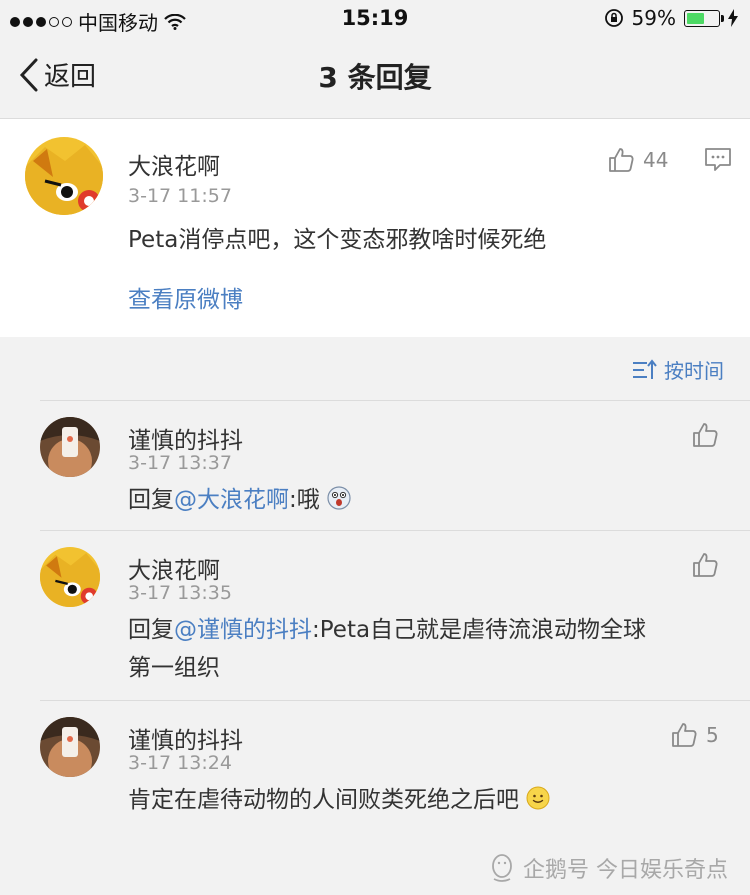 The width and height of the screenshot is (750, 895). What do you see at coordinates (180, 593) in the screenshot?
I see `reply-time: 3-17 13:35` at bounding box center [180, 593].